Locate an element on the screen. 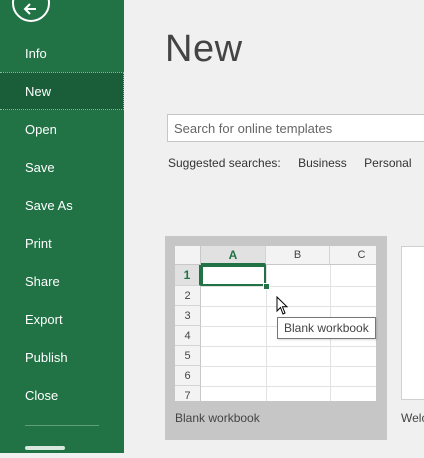 The height and width of the screenshot is (458, 424). nav-new-label: New is located at coordinates (38, 91).